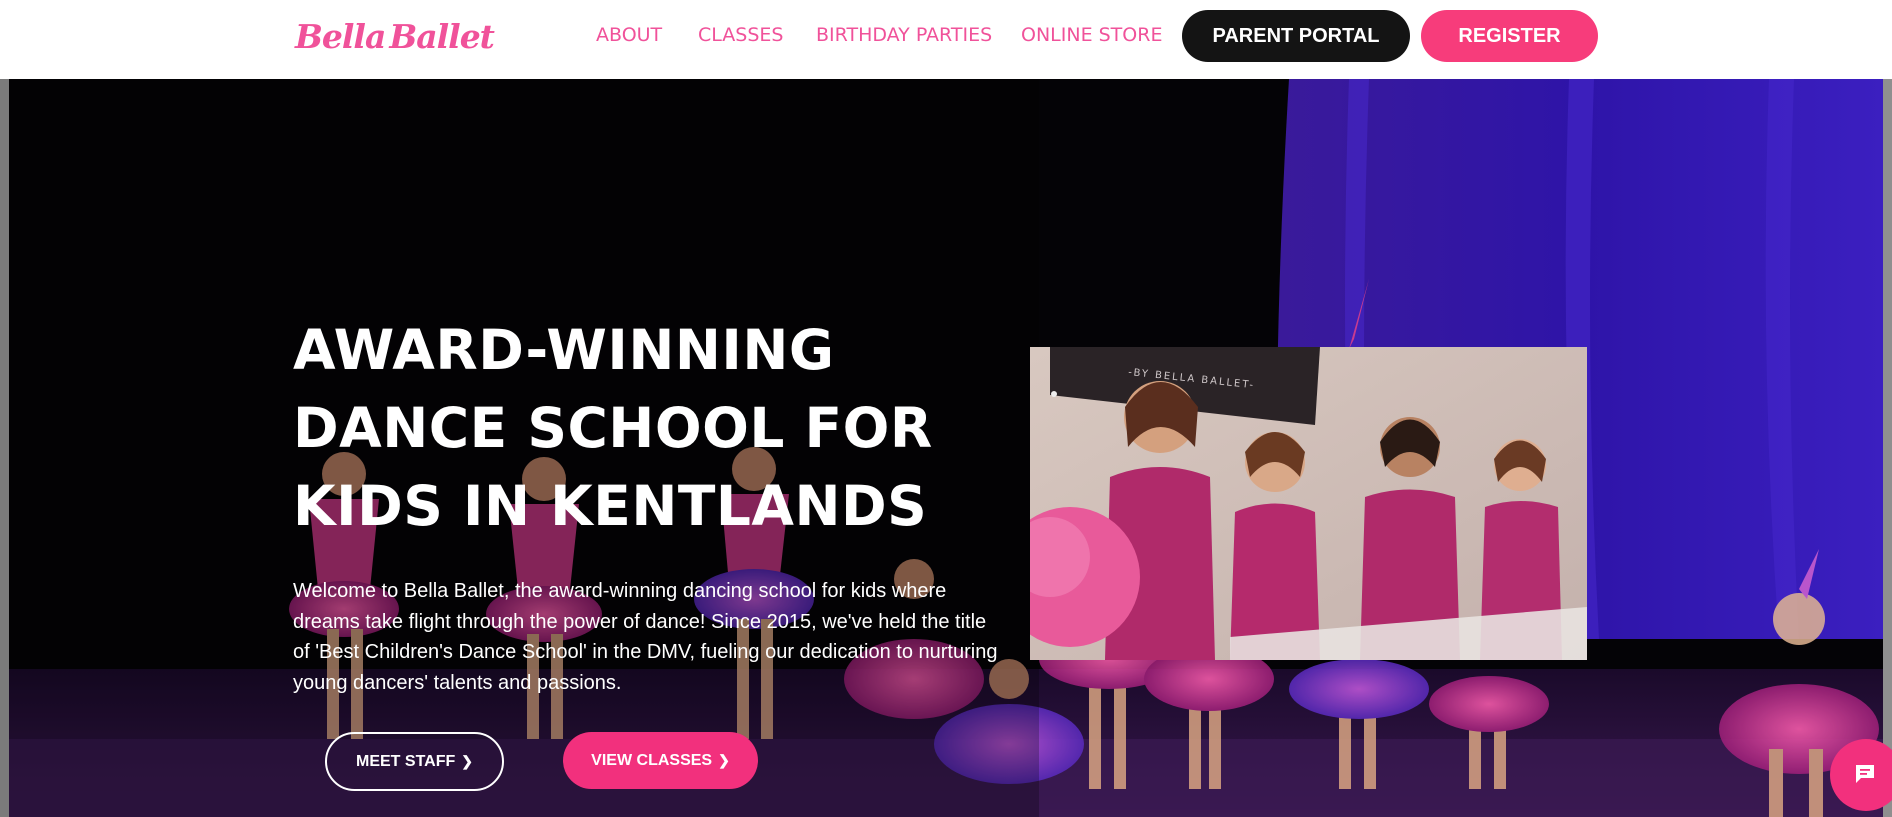  Describe the element at coordinates (4, 448) in the screenshot. I see `left-edge-strip` at that location.